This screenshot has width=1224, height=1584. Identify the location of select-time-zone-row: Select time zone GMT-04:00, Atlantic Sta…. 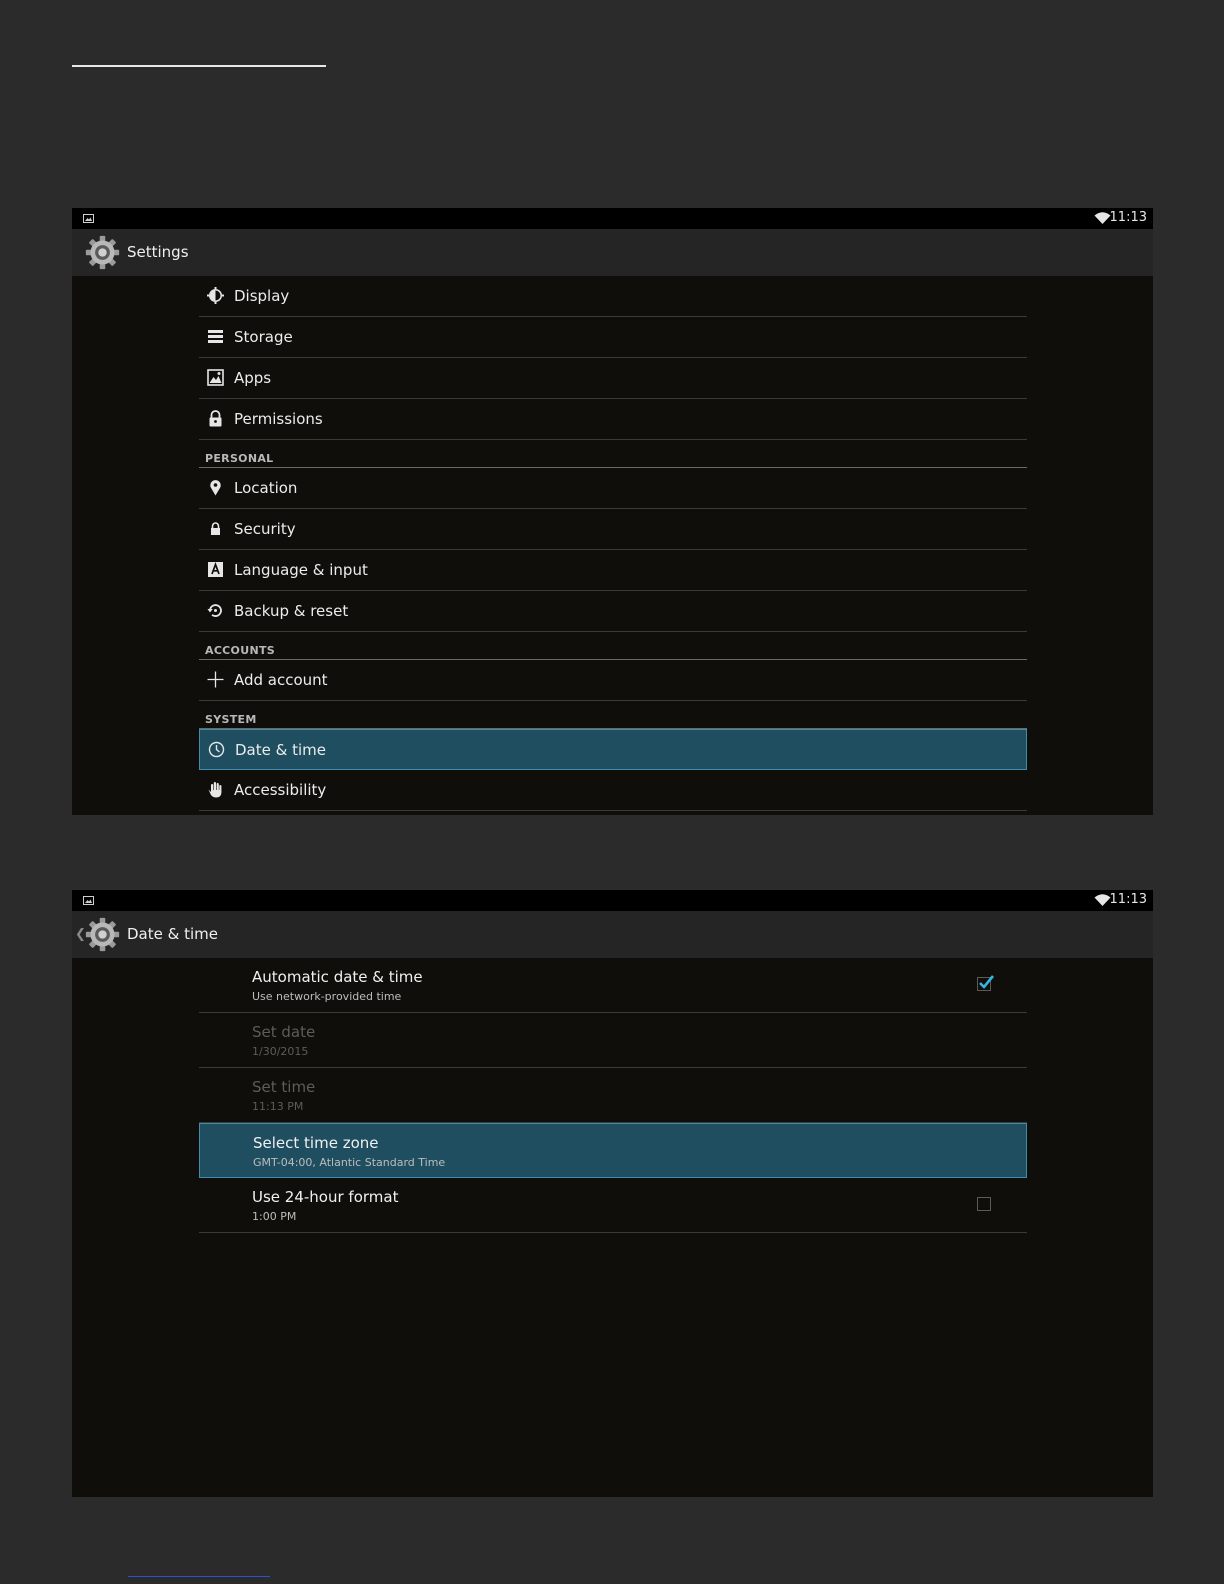
(613, 1150).